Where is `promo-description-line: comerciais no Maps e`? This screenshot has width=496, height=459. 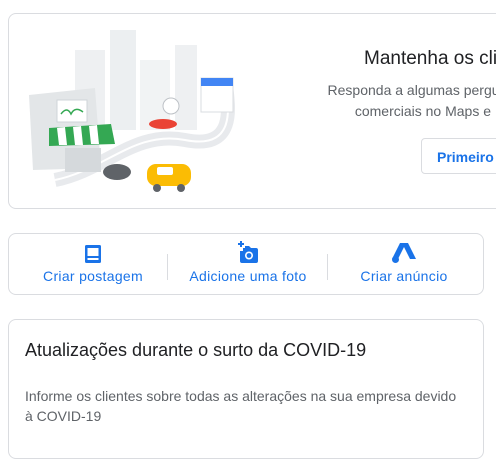 promo-description-line: comerciais no Maps e is located at coordinates (422, 111).